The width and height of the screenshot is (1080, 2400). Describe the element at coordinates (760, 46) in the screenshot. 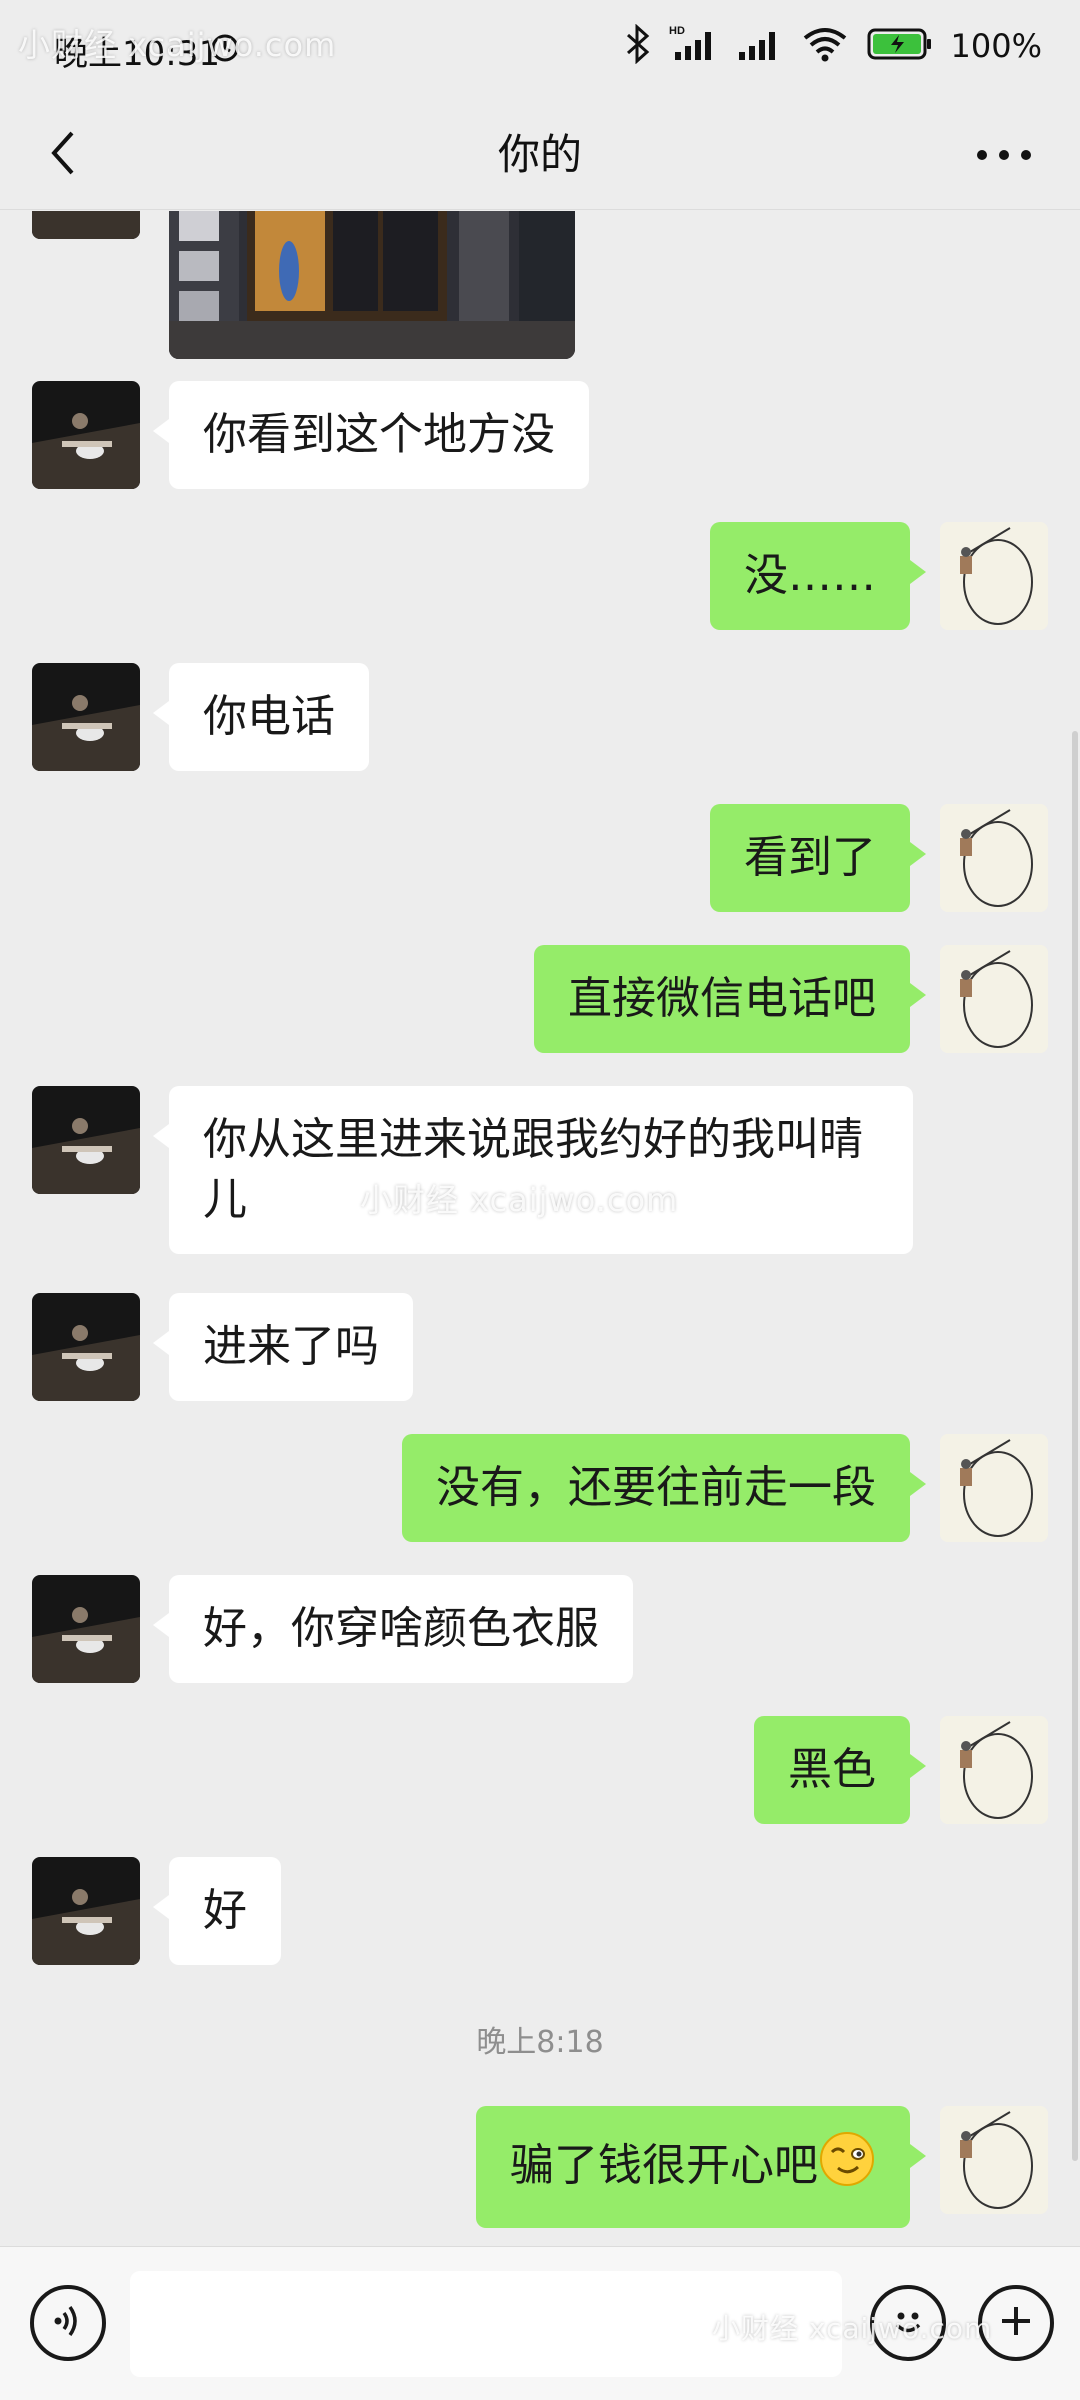

I see `signal-icon` at that location.